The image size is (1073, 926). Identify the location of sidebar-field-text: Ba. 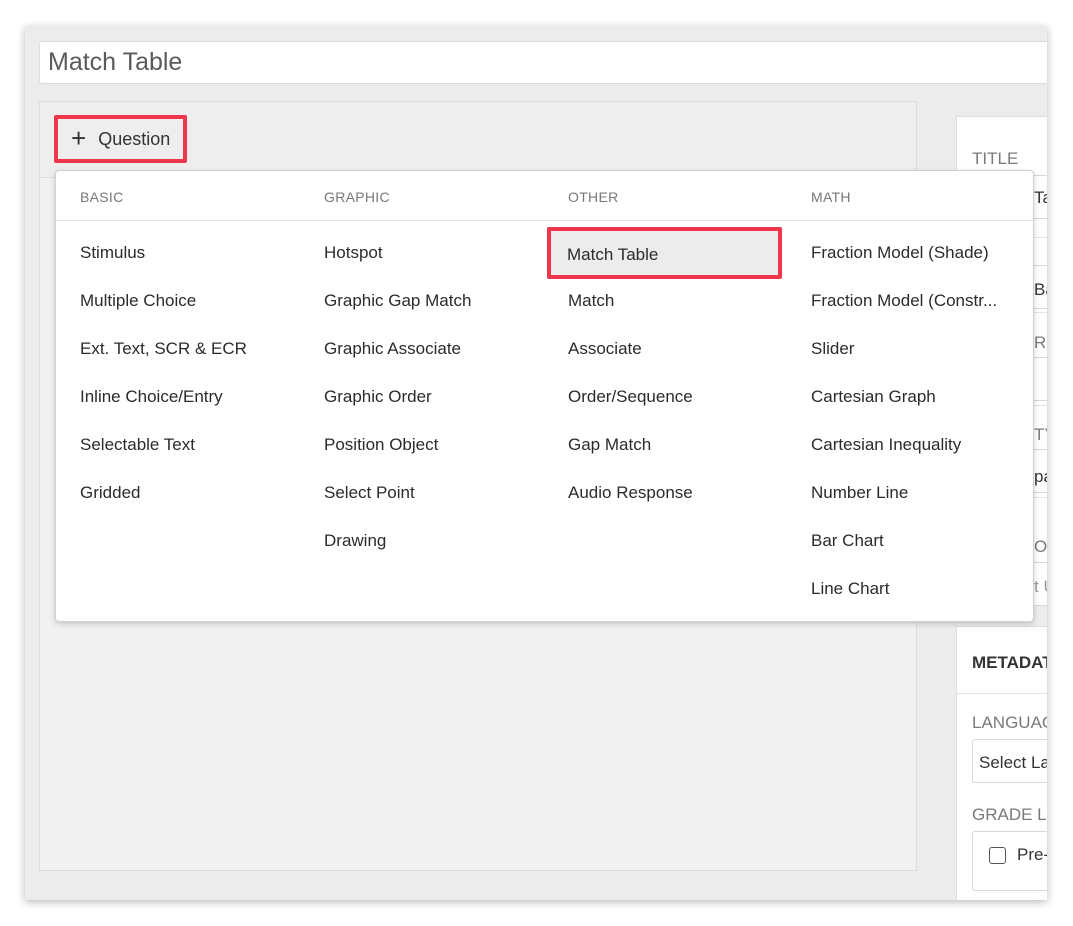
(1040, 289).